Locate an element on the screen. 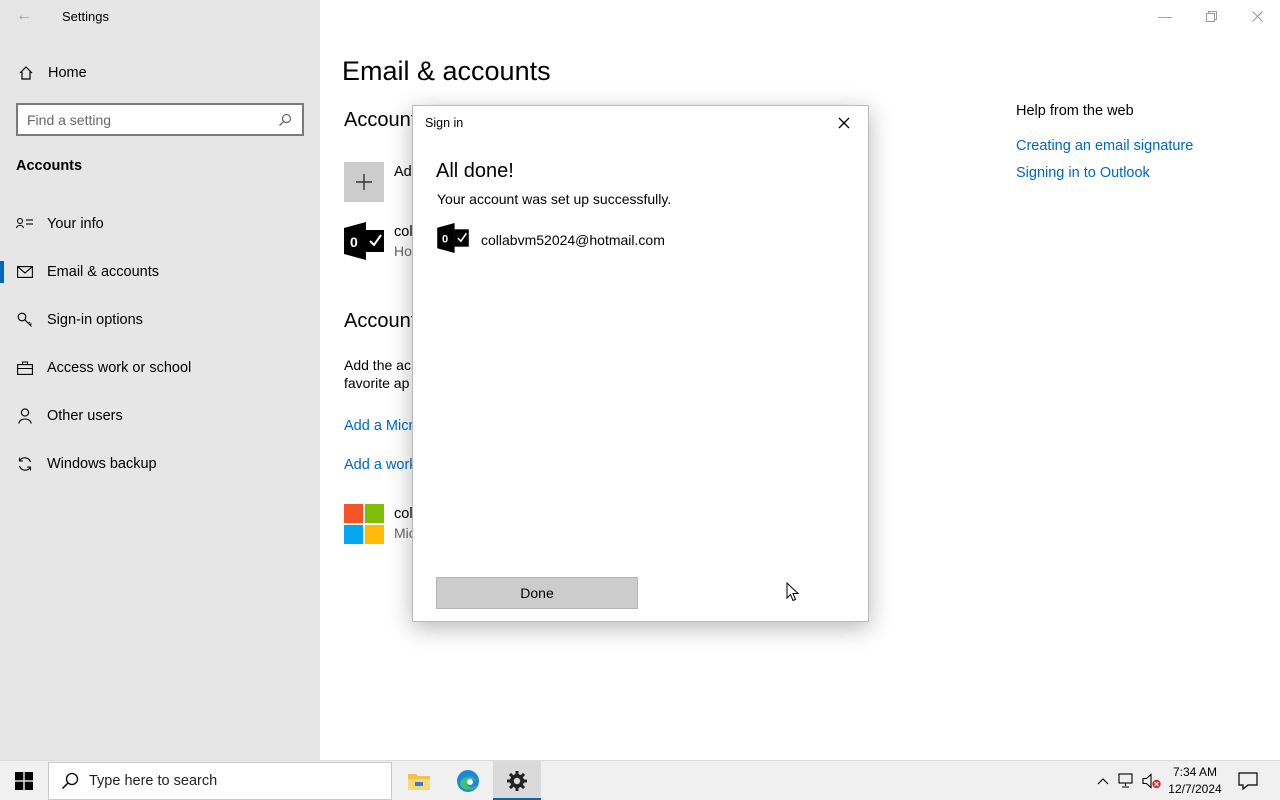 Image resolution: width=1280 pixels, height=800 pixels. window-controls: — is located at coordinates (1211, 16).